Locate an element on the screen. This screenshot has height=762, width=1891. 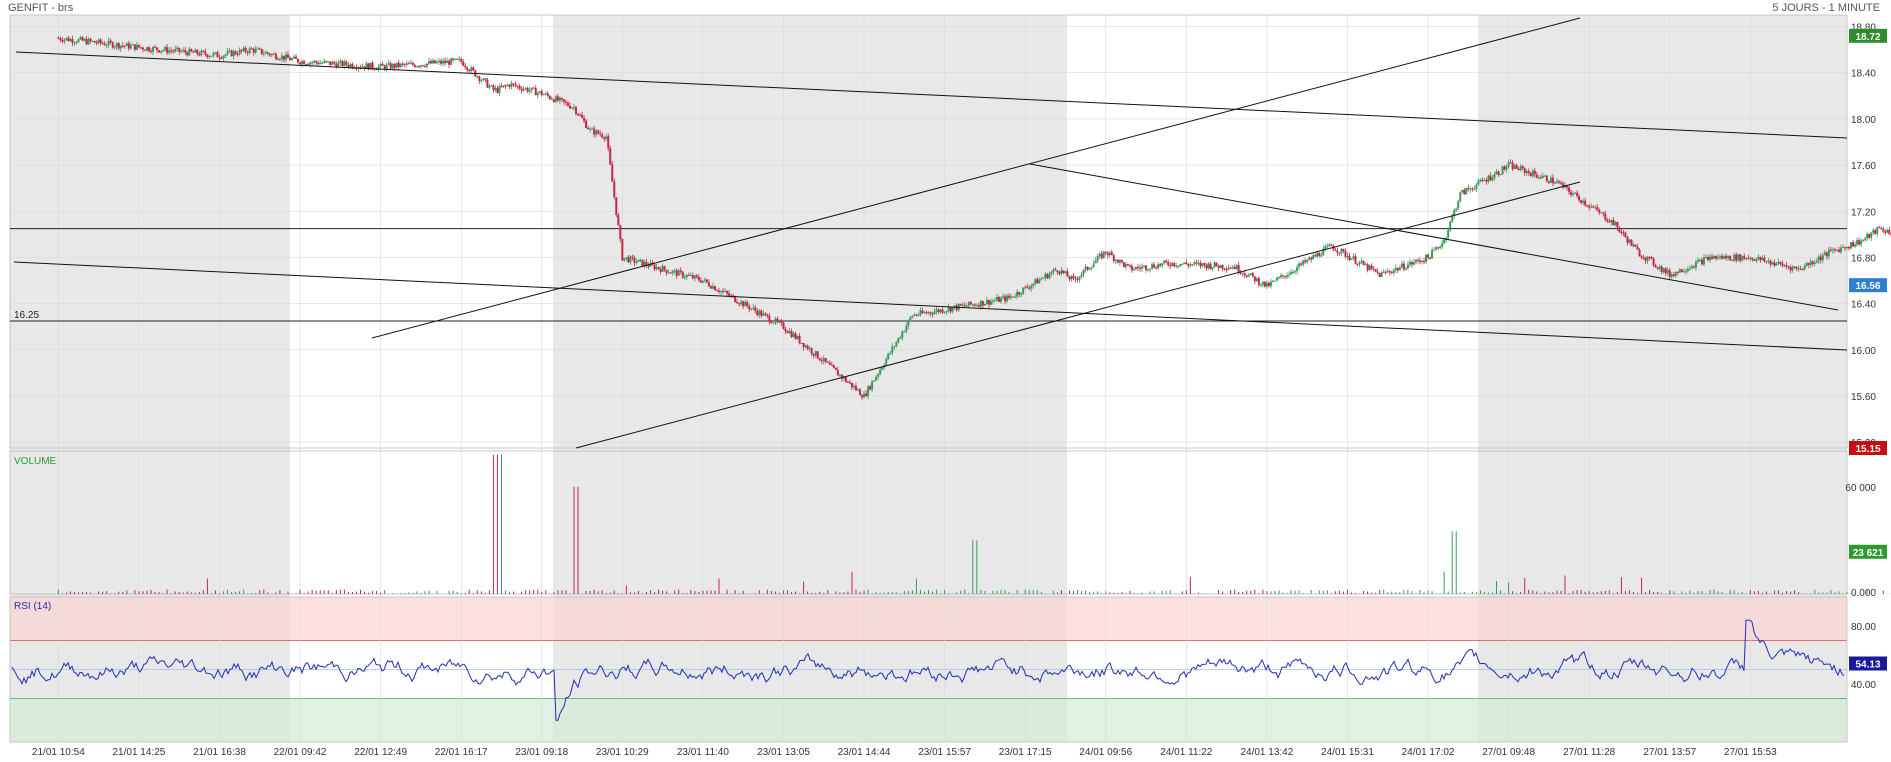
x-tick-label: 23/01 14:44 is located at coordinates (864, 752).